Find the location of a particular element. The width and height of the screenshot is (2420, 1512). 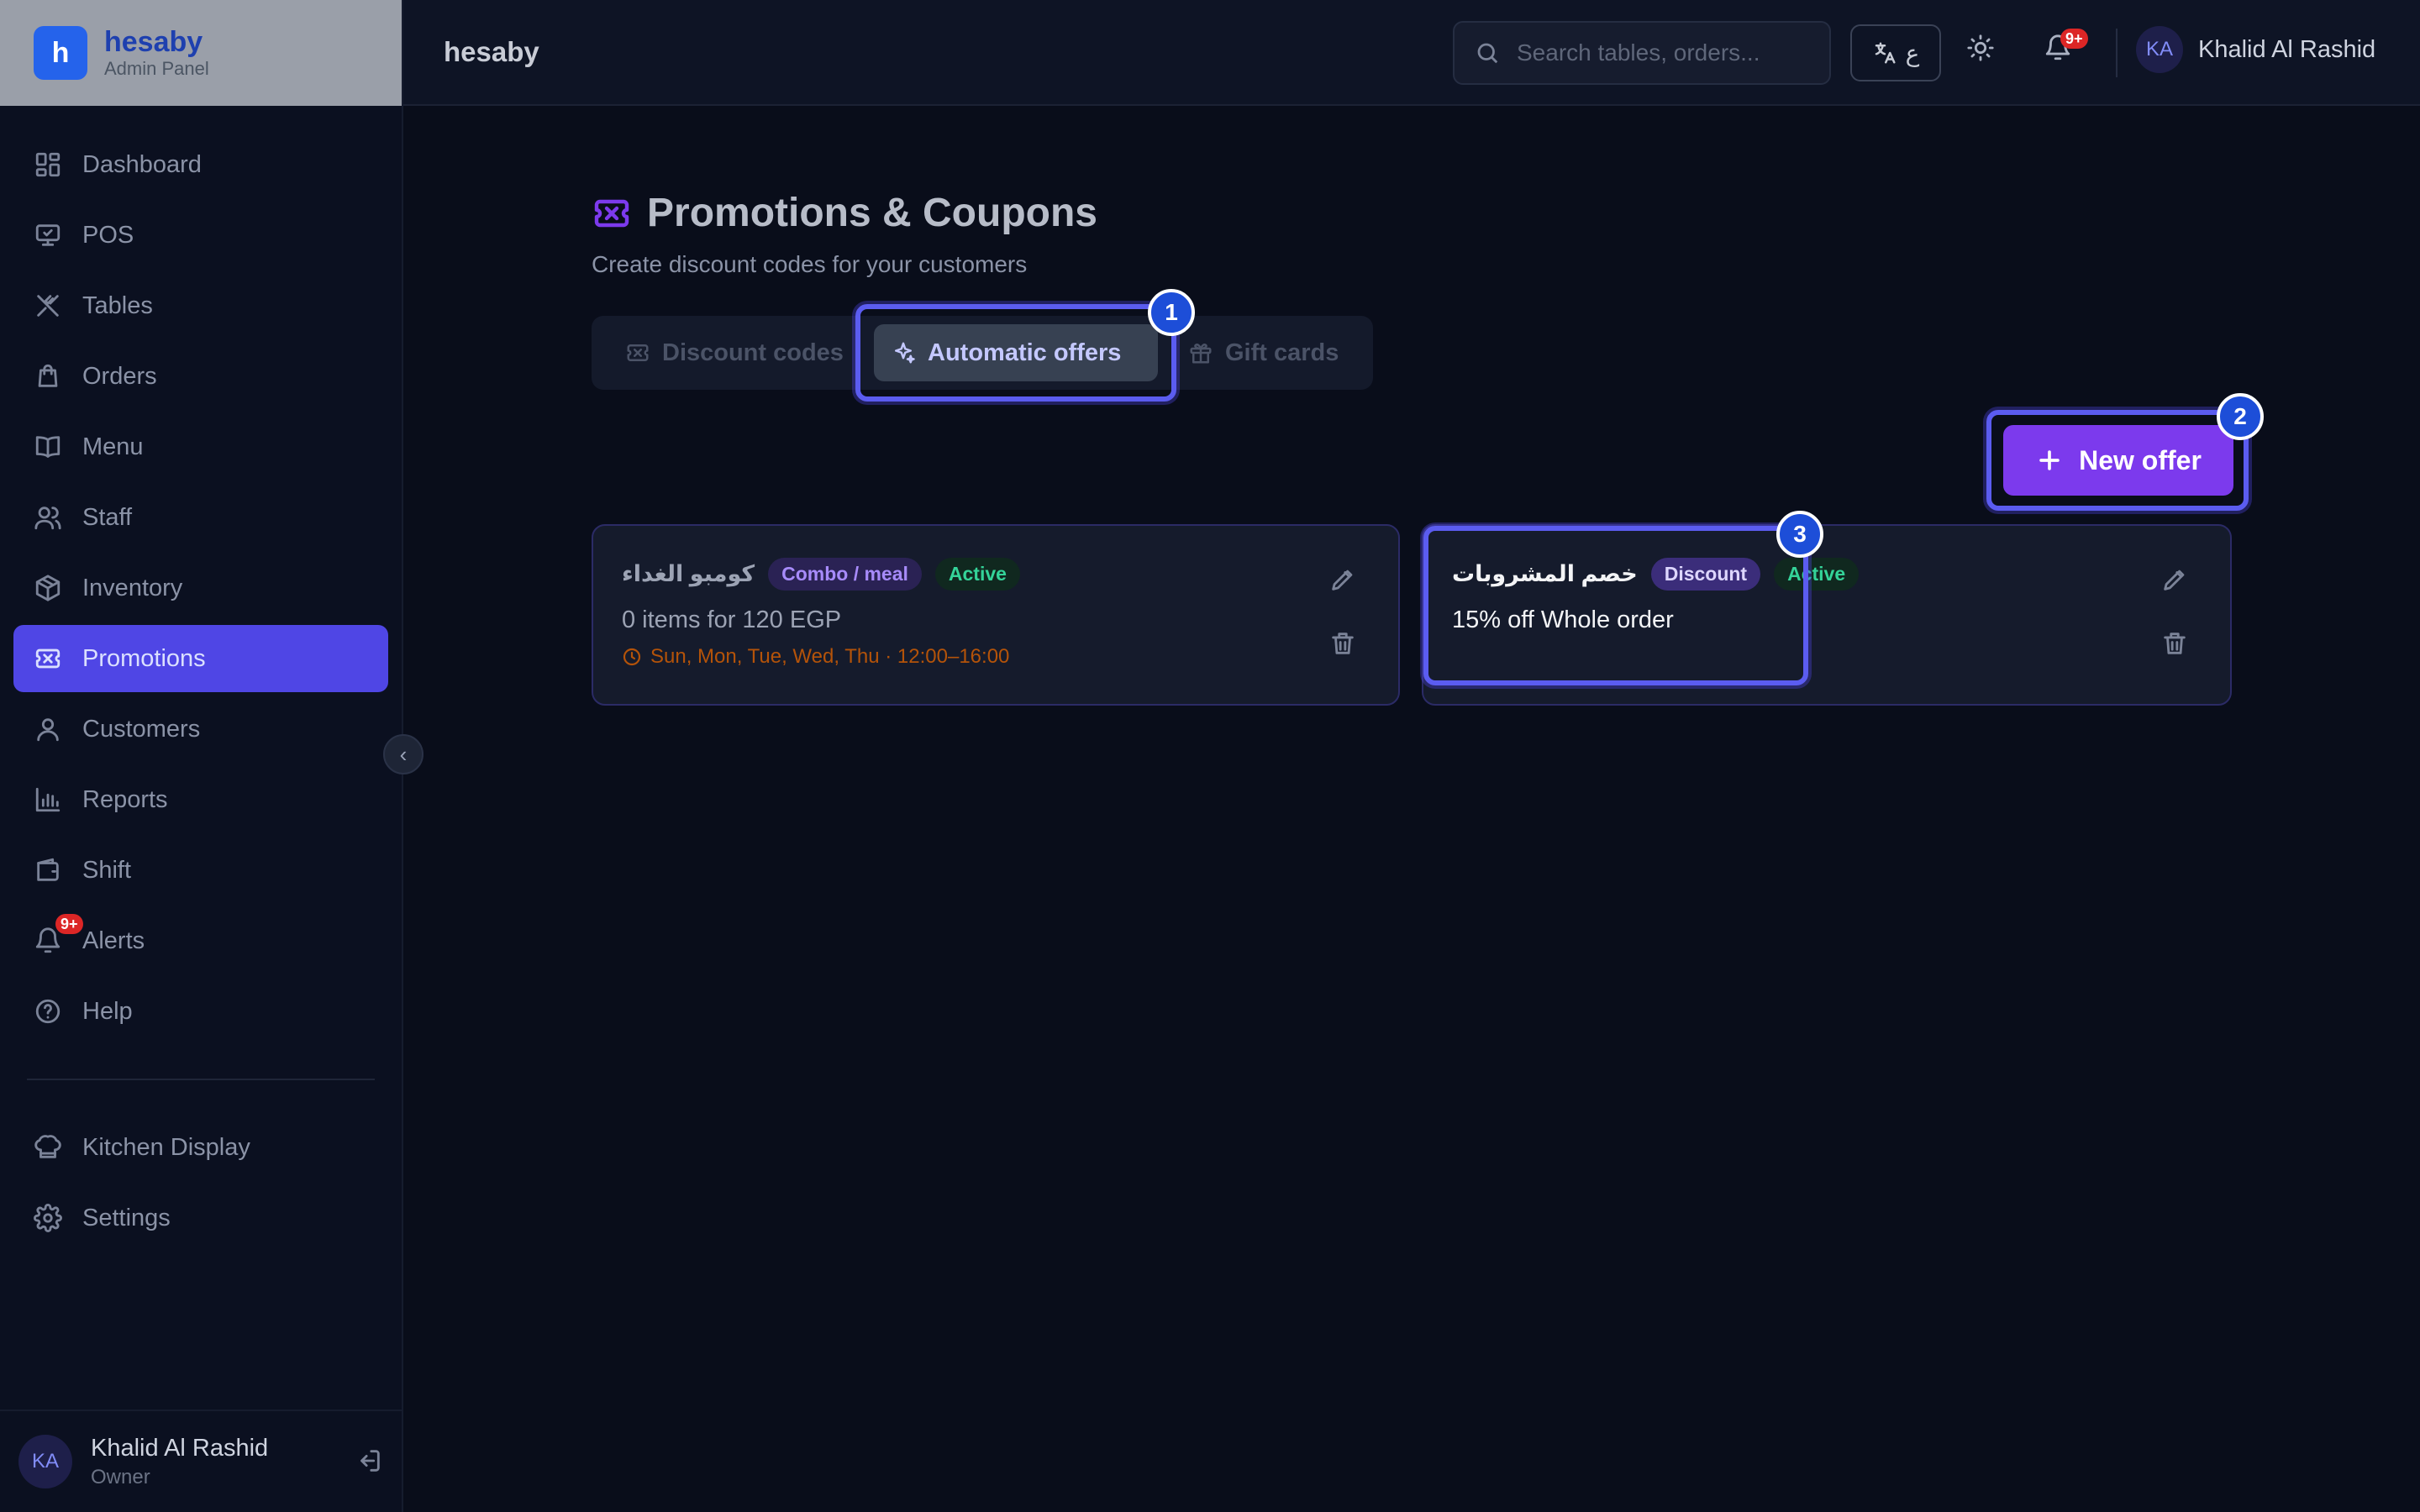

tab-gift-cards: Gift cards is located at coordinates (1263, 352).